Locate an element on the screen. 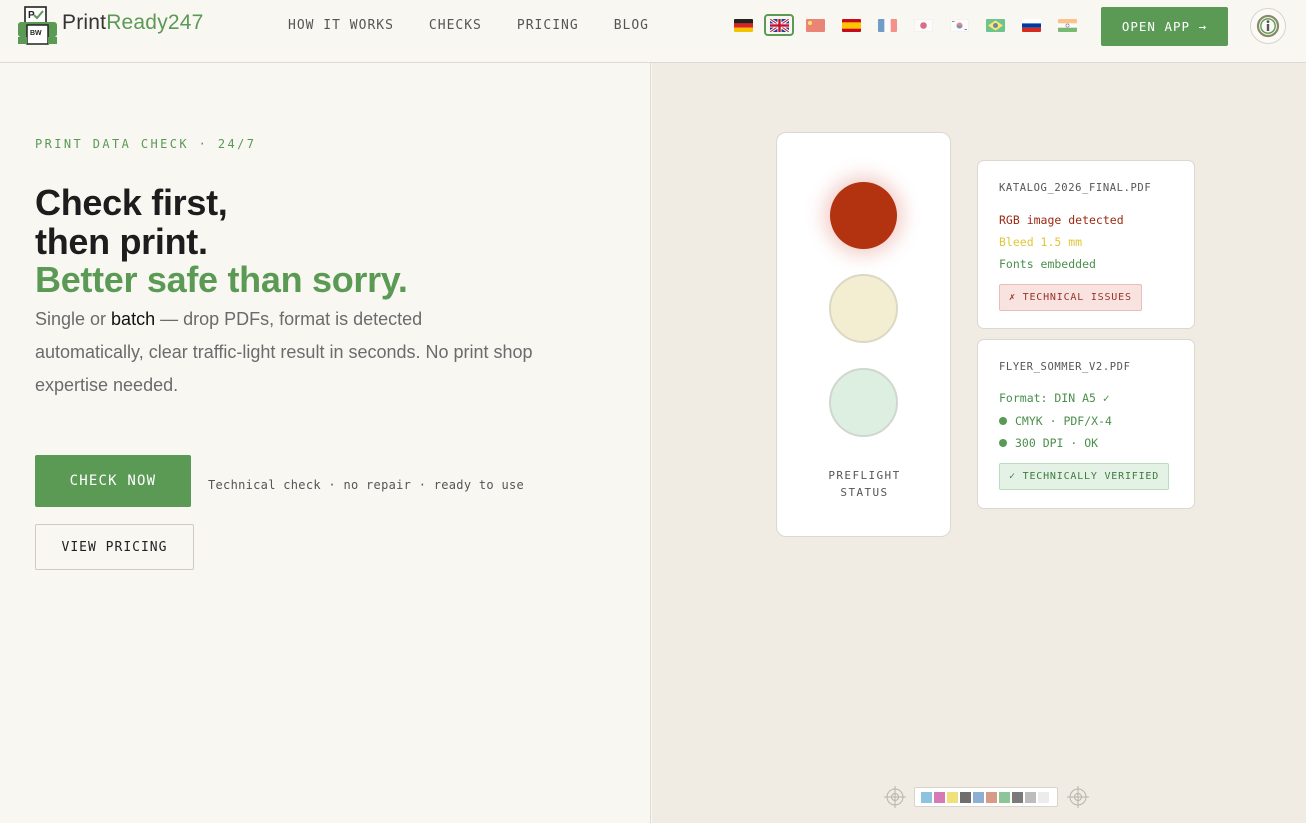 The image size is (1306, 823). lang-de is located at coordinates (743, 25).